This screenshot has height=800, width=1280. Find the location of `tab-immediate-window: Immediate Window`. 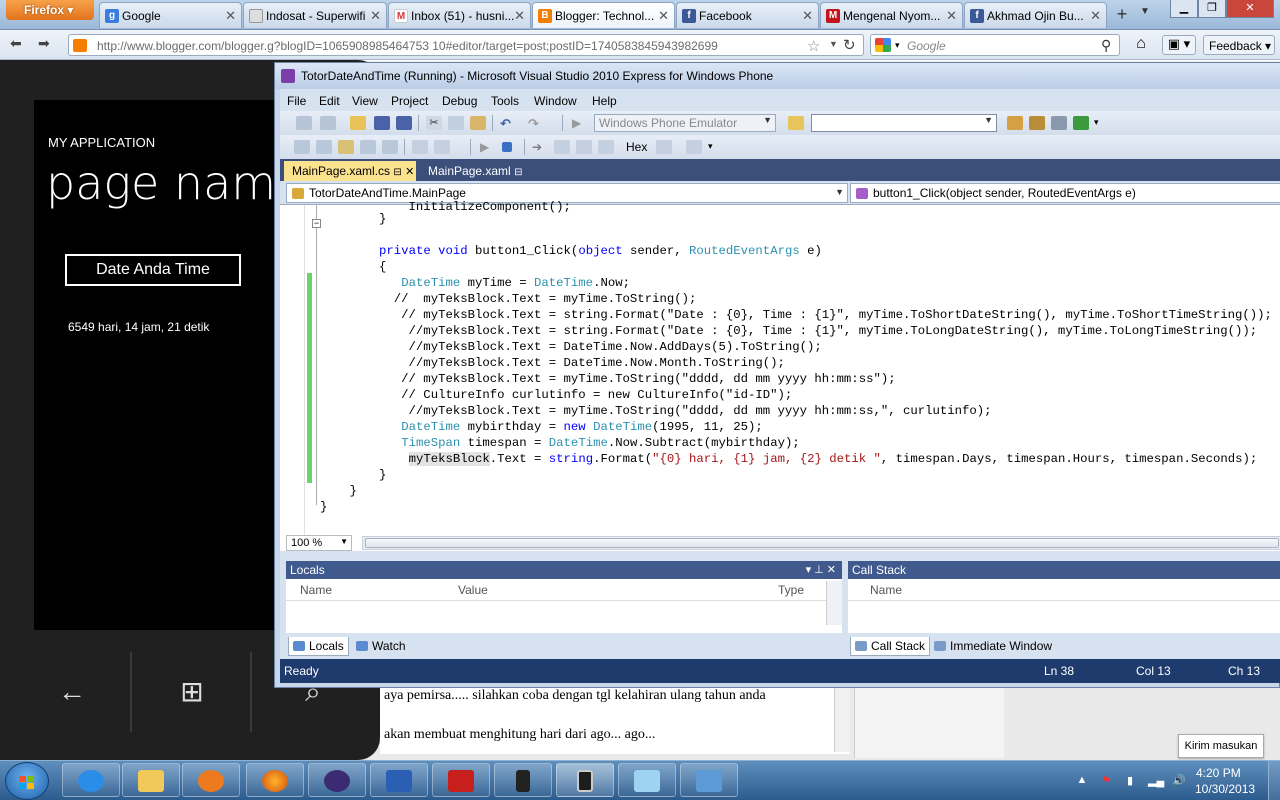

tab-immediate-window: Immediate Window is located at coordinates (993, 646).